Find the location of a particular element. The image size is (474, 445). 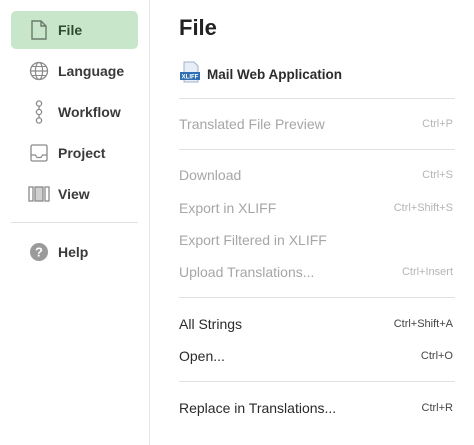

menu-item-shortcut: Ctrl+Shift+A is located at coordinates (423, 324).